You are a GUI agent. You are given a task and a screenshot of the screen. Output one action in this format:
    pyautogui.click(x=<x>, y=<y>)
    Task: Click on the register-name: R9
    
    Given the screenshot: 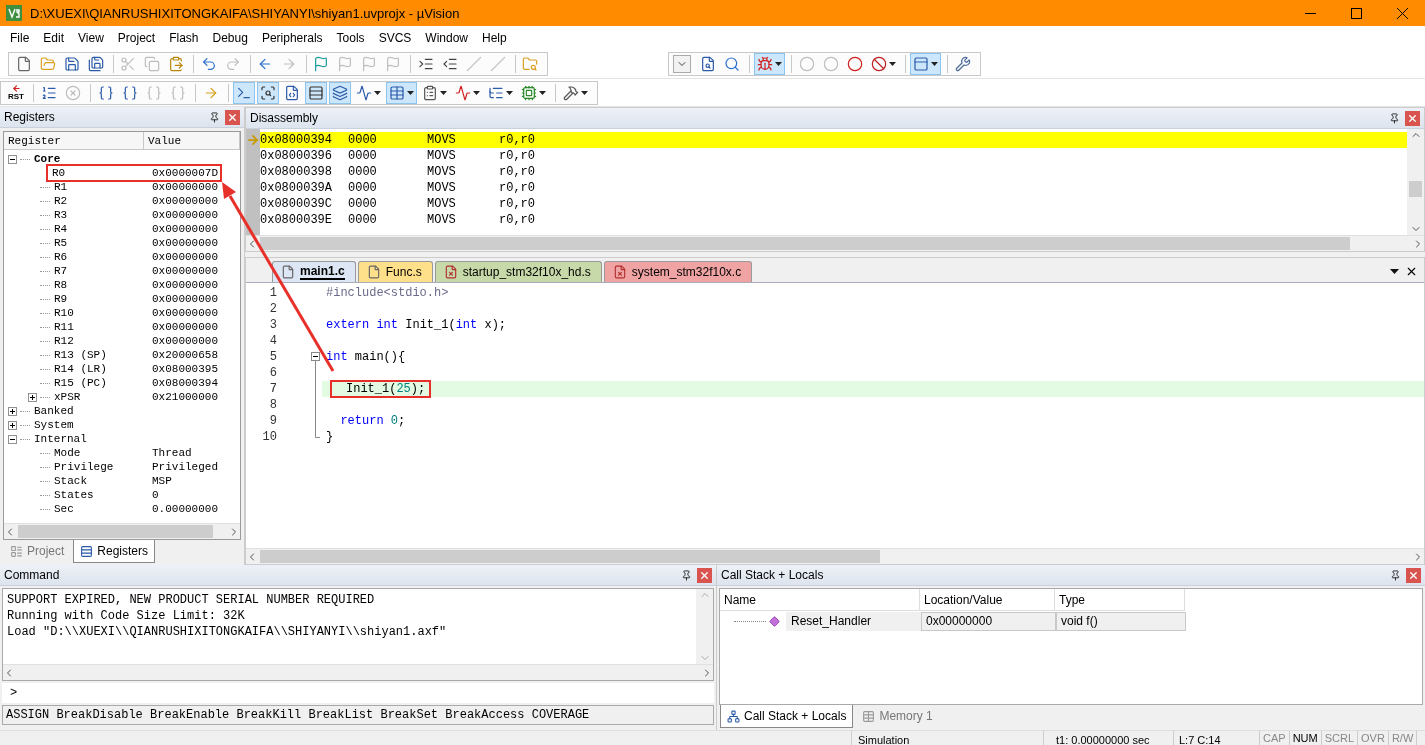 What is the action you would take?
    pyautogui.click(x=61, y=299)
    